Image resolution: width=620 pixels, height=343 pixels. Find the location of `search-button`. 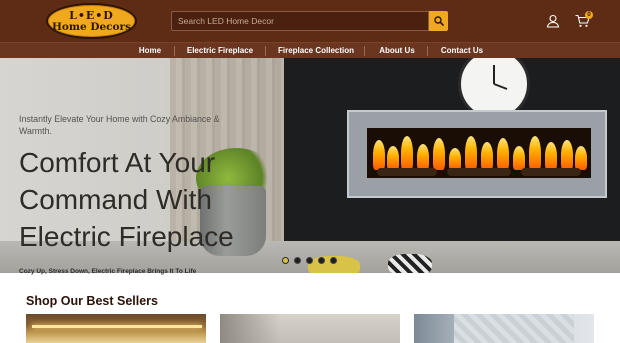

search-button is located at coordinates (438, 21).